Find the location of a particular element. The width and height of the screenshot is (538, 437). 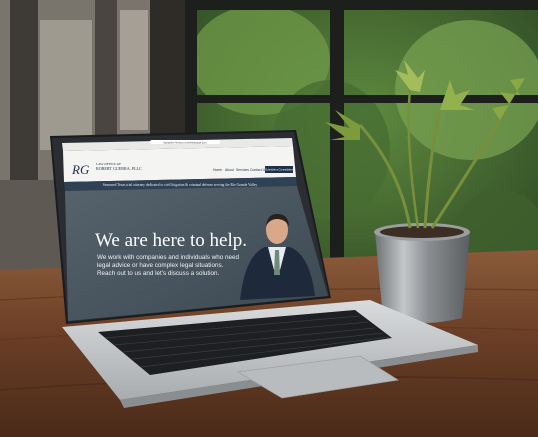

pot-soil is located at coordinates (422, 232).